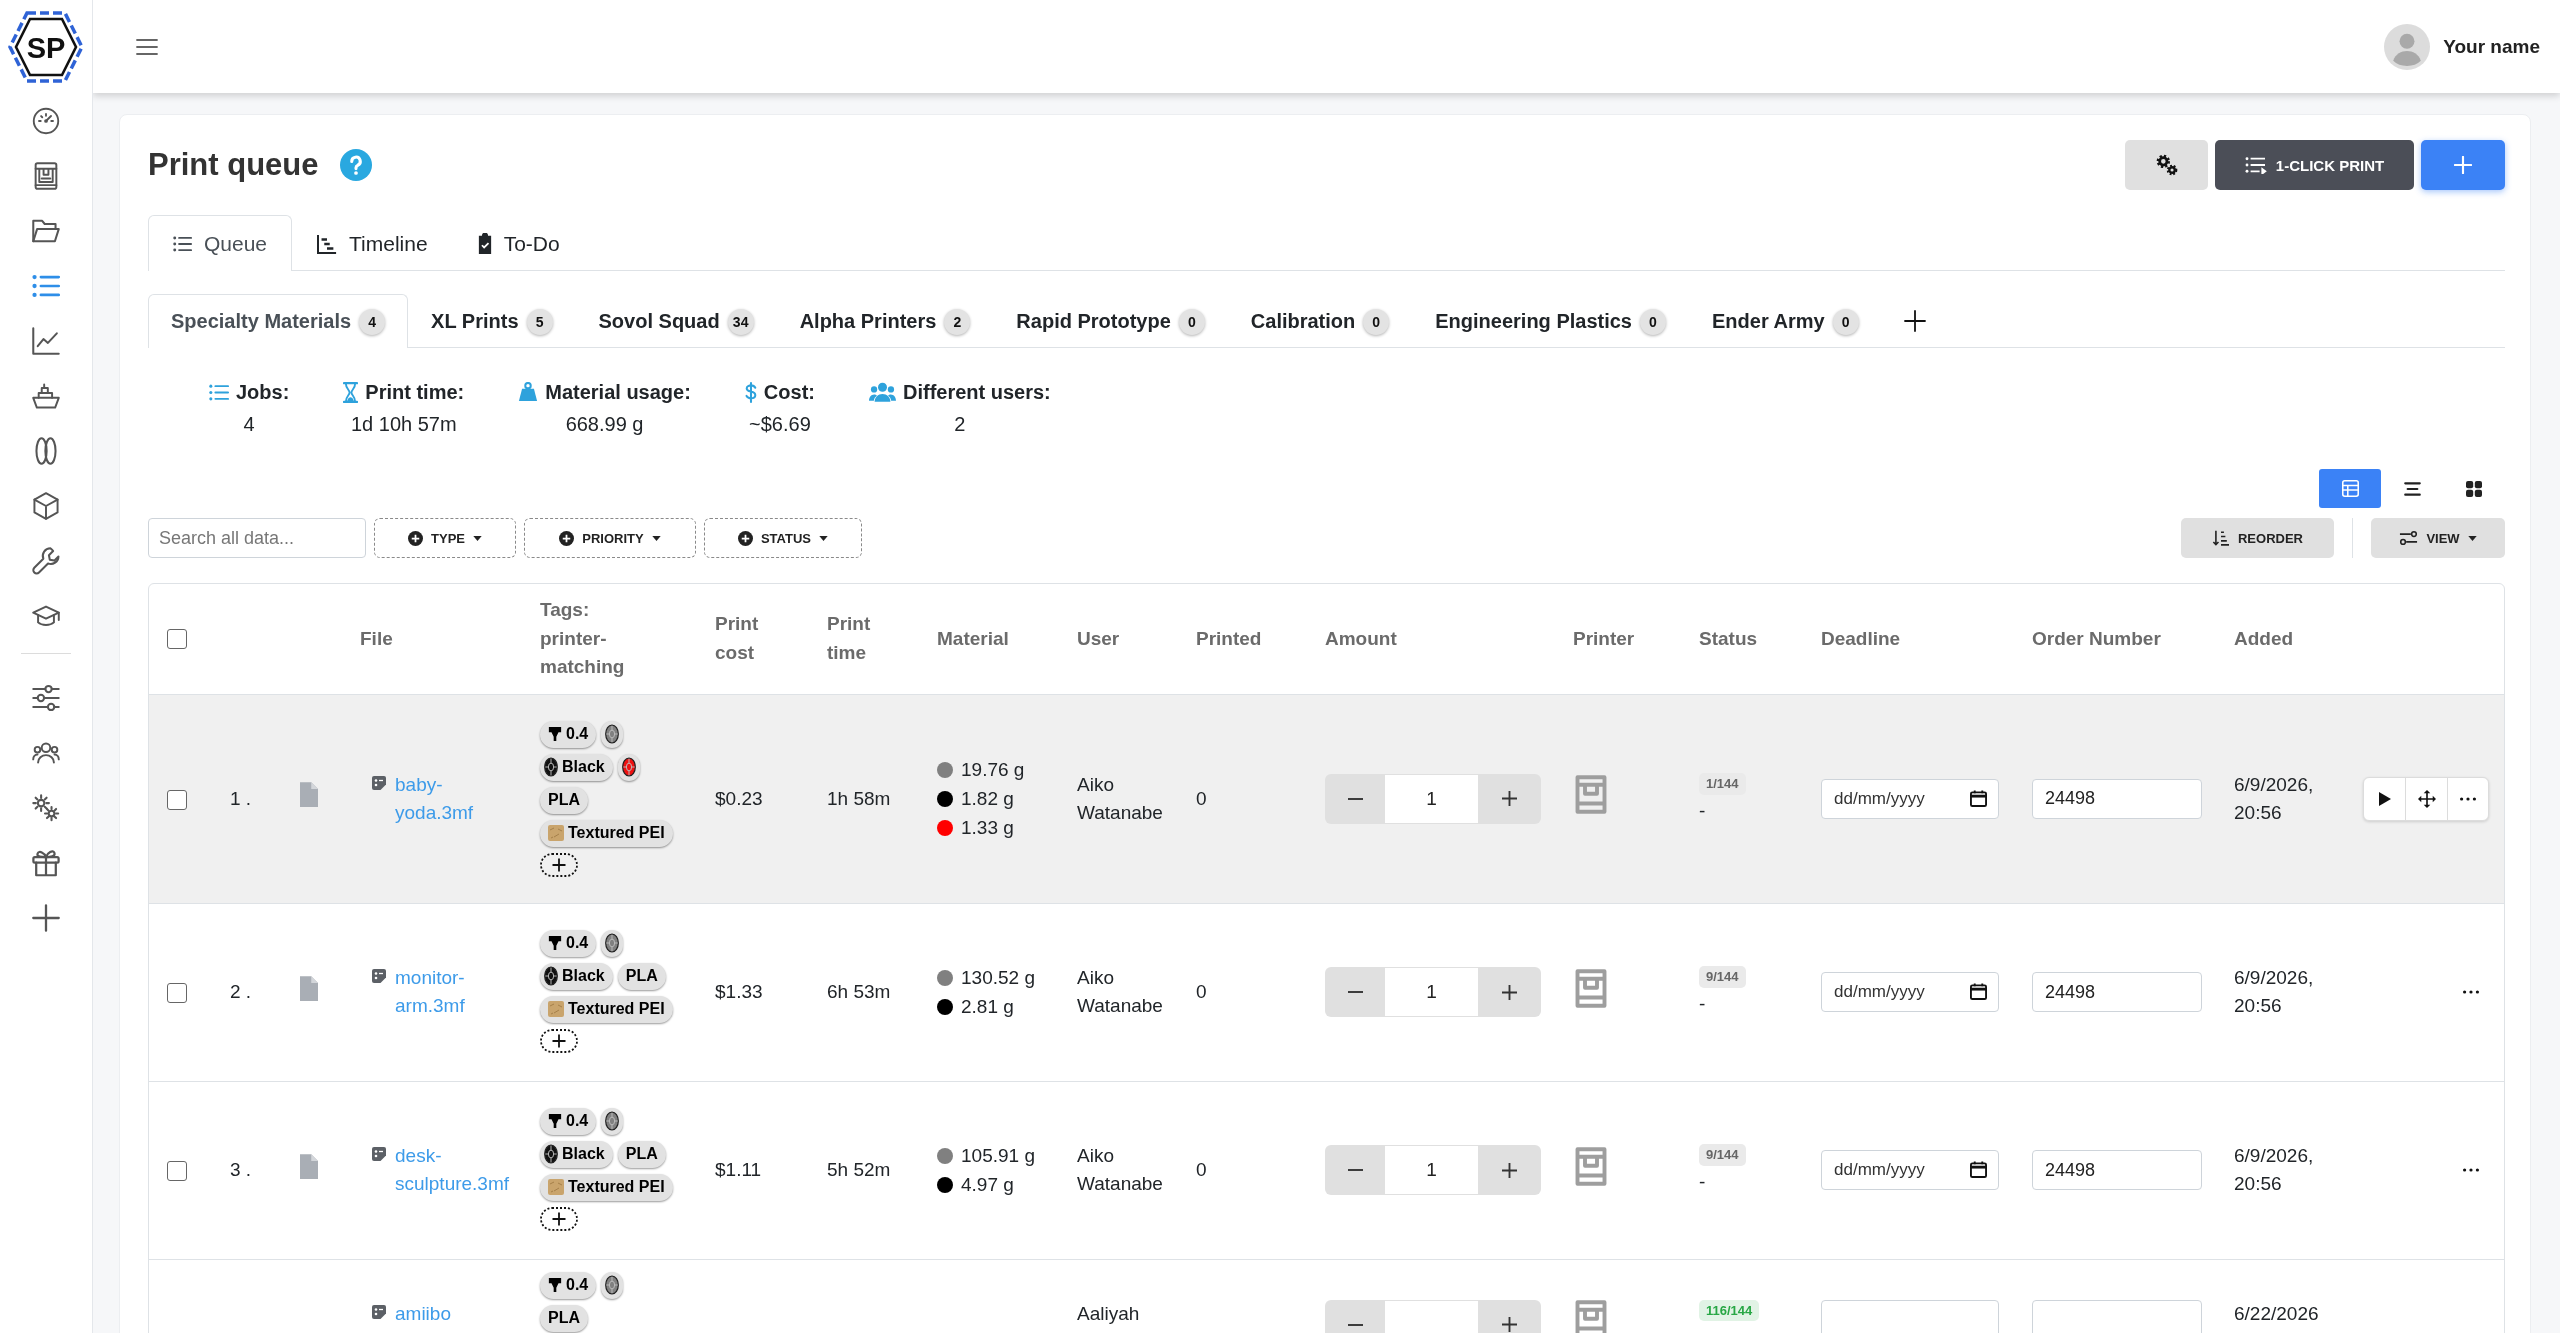 This screenshot has height=1333, width=2560. I want to click on gift-icon, so click(46, 862).